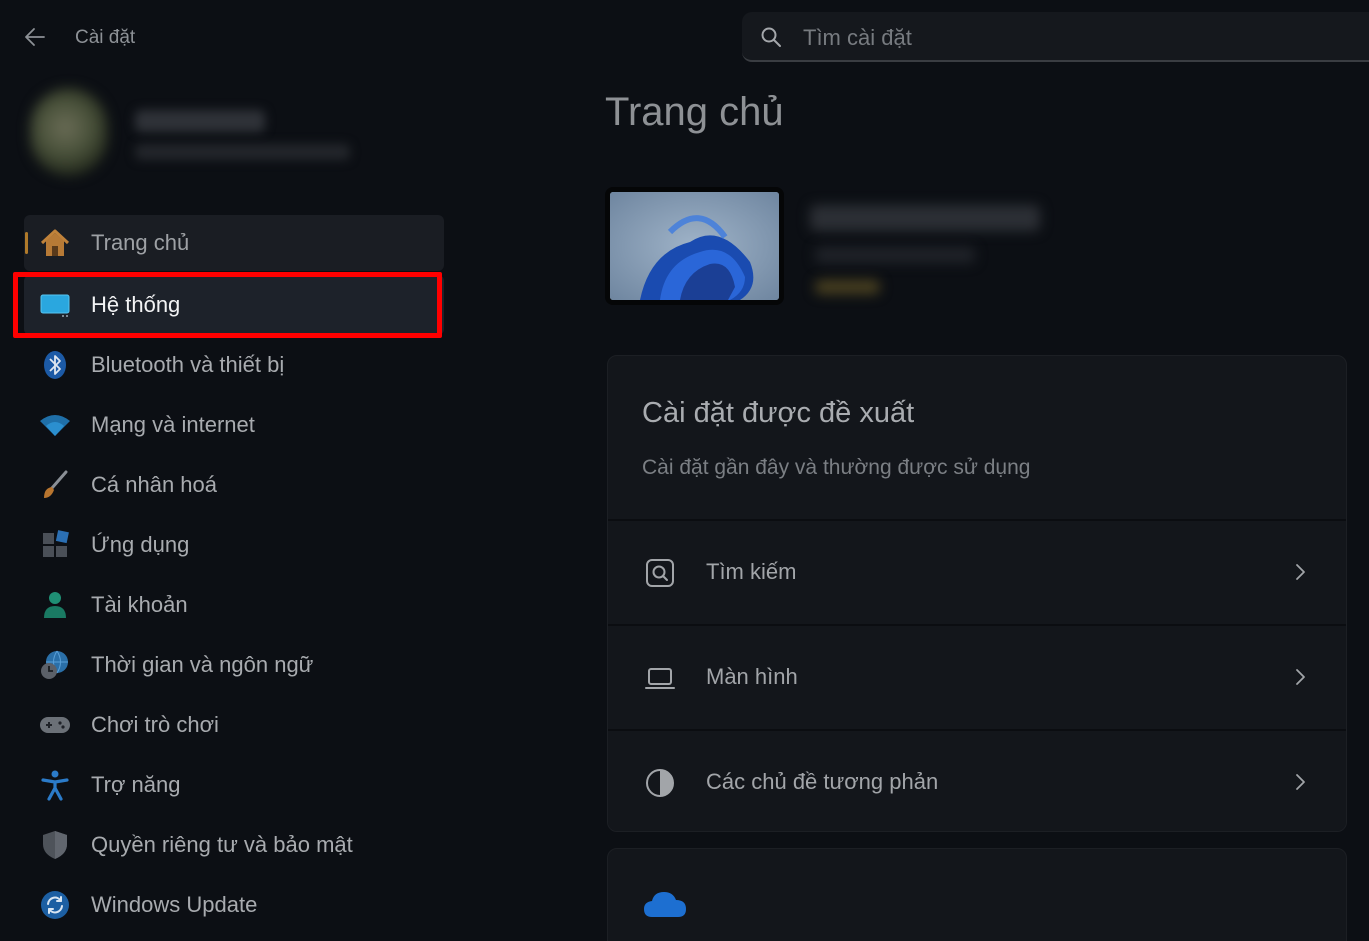  I want to click on device-thumbnail, so click(694, 246).